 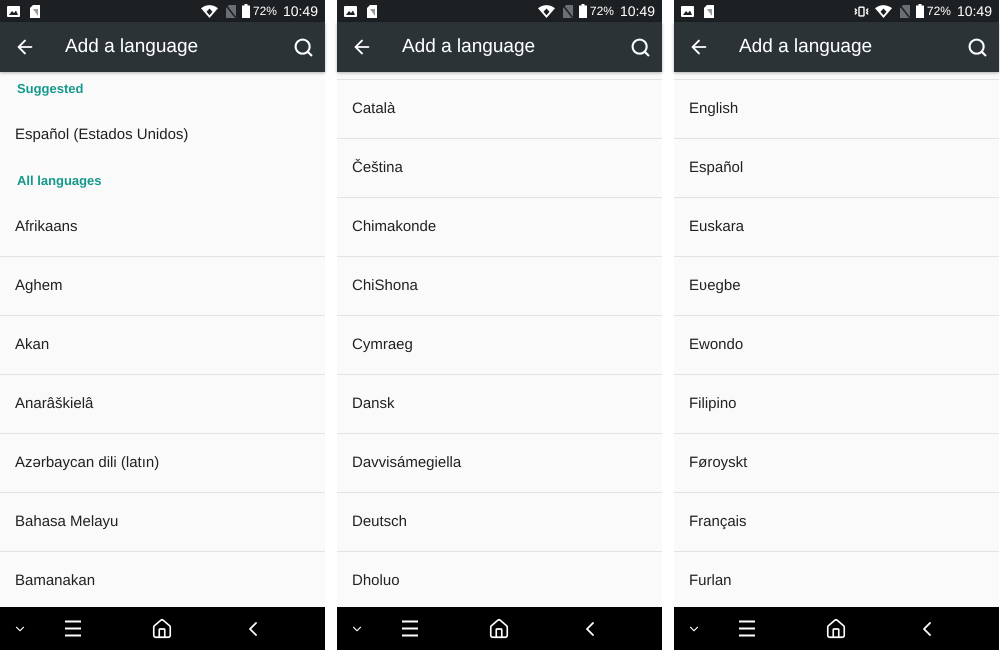 I want to click on language-item: Español, so click(x=836, y=168).